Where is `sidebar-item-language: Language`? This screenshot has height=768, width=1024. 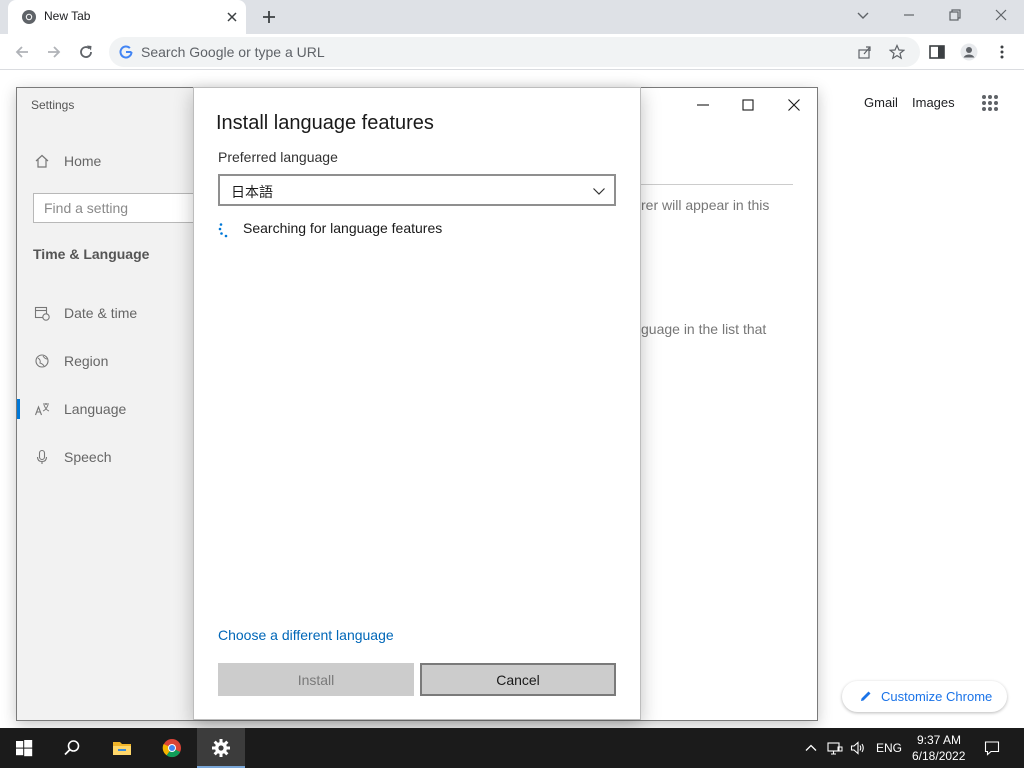
sidebar-item-language: Language is located at coordinates (105, 409).